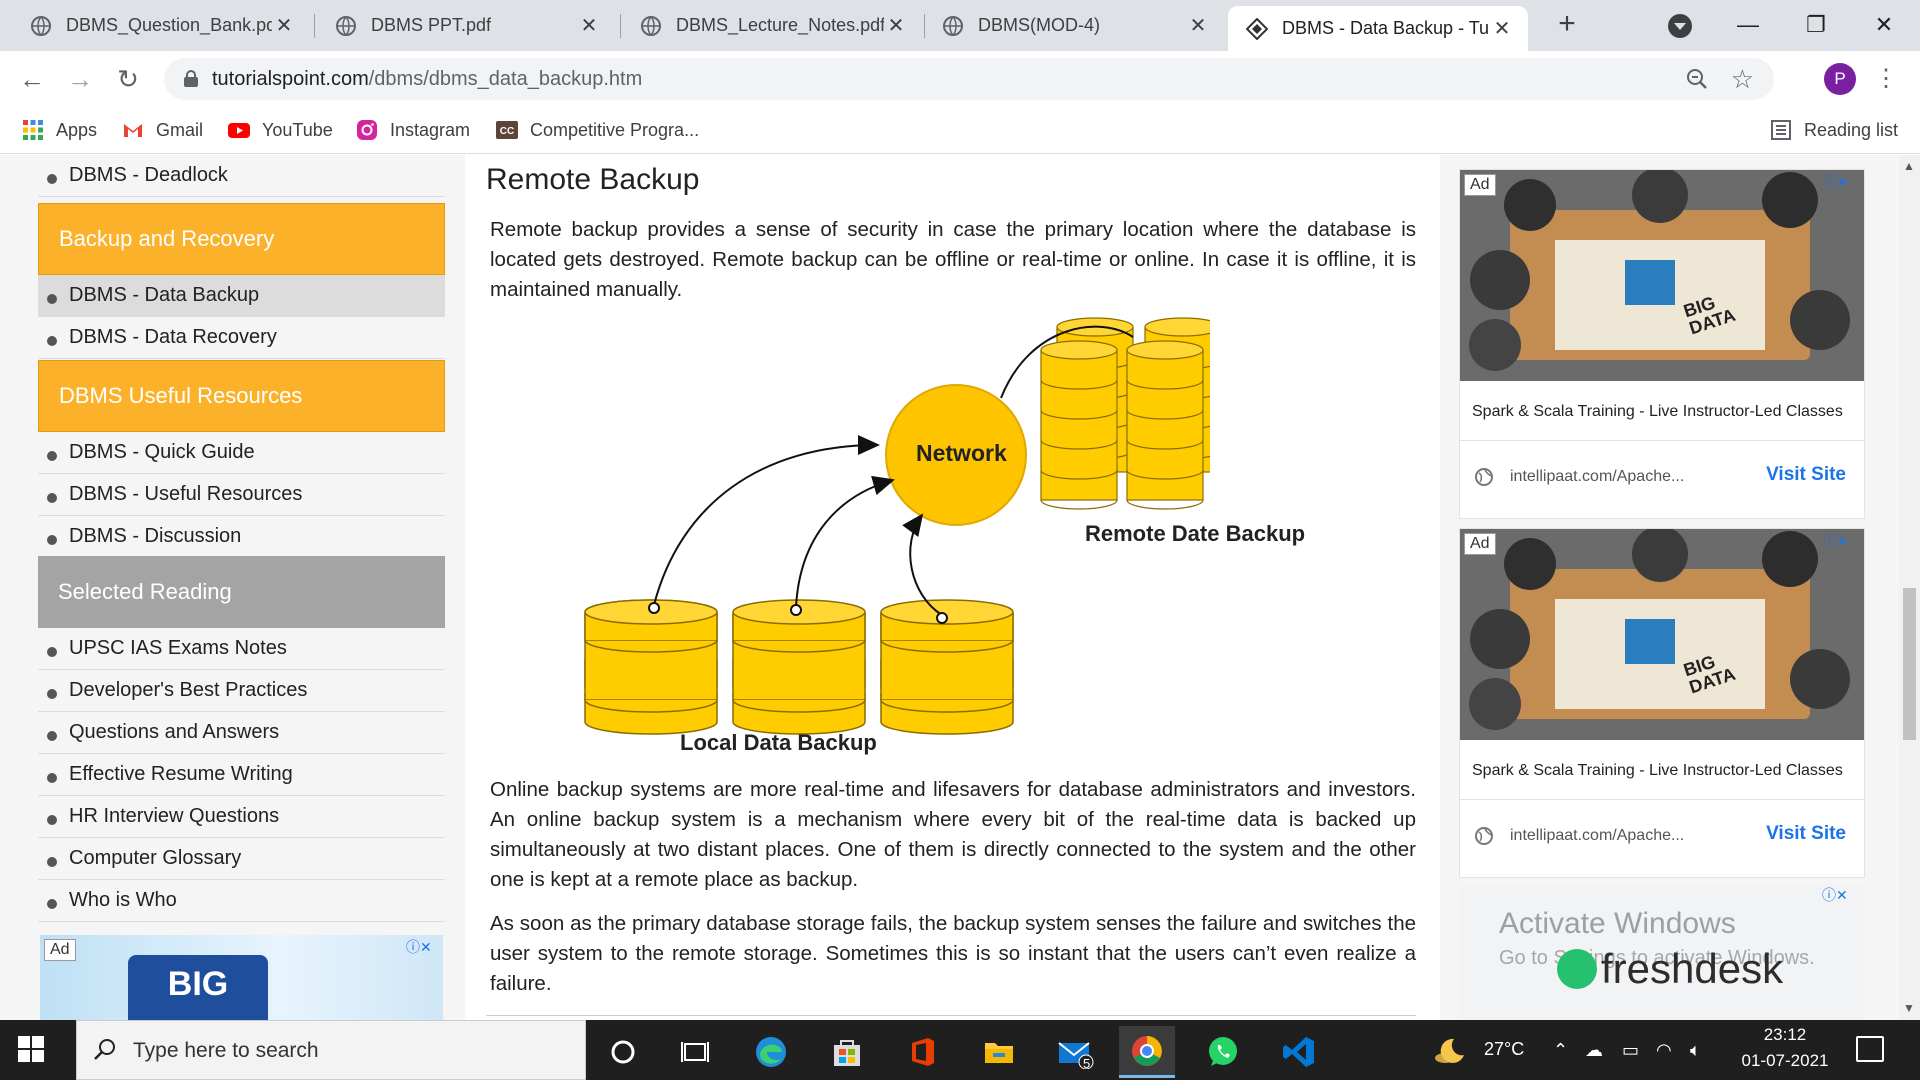 This screenshot has height=1080, width=1920. Describe the element at coordinates (951, 1015) in the screenshot. I see `divider` at that location.